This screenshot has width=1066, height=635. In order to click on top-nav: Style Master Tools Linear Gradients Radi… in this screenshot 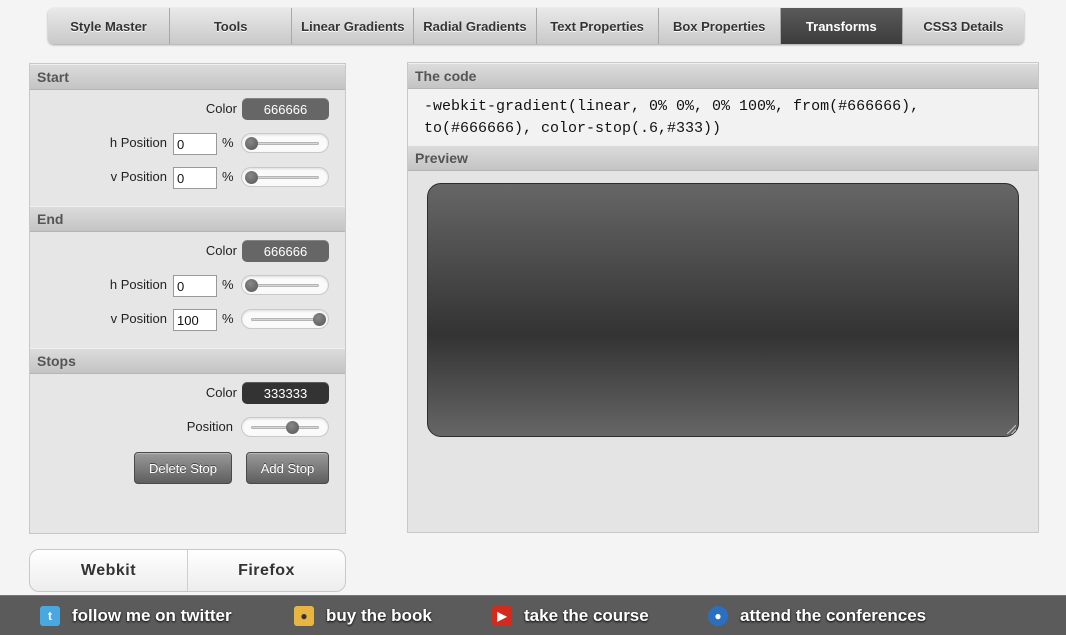, I will do `click(536, 26)`.